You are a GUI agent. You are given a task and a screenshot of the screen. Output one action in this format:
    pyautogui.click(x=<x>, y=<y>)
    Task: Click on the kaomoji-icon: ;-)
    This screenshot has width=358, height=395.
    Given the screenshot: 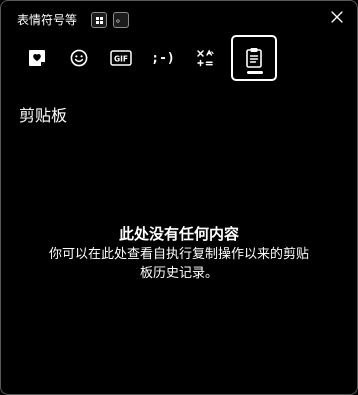 What is the action you would take?
    pyautogui.click(x=163, y=58)
    